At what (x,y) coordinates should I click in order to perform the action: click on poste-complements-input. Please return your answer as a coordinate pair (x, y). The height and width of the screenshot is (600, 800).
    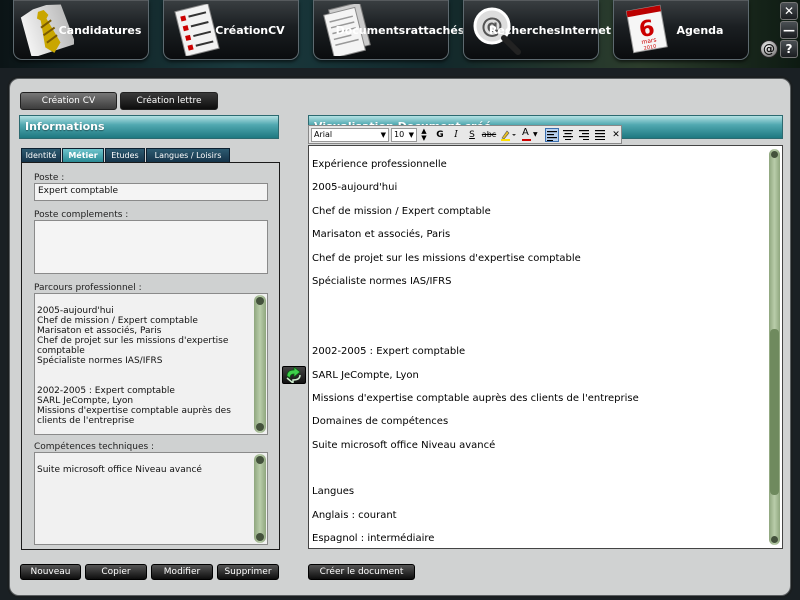
    Looking at the image, I should click on (151, 247).